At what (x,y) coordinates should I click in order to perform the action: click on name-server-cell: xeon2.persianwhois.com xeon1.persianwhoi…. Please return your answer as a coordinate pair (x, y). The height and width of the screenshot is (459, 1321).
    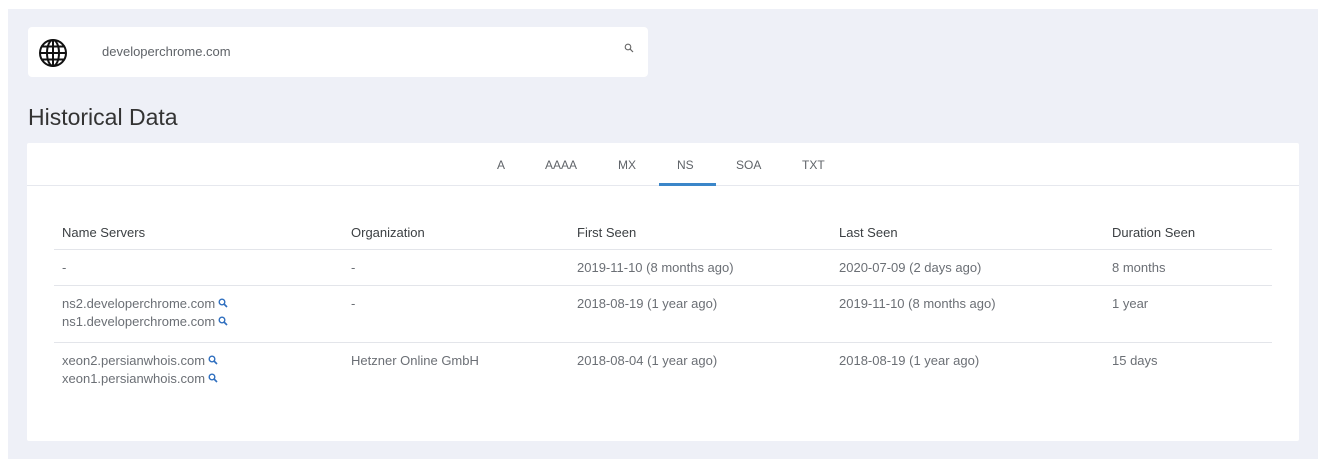
    Looking at the image, I should click on (198, 370).